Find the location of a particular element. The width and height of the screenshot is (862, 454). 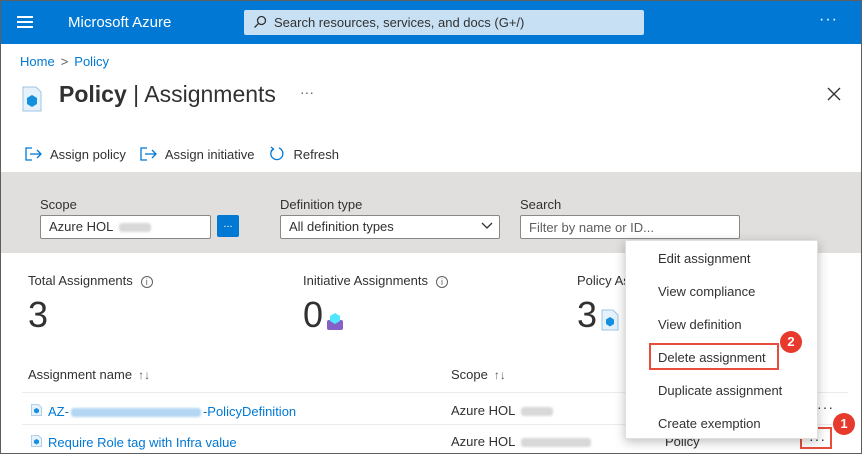

definition-type-label: Definition type is located at coordinates (321, 204).